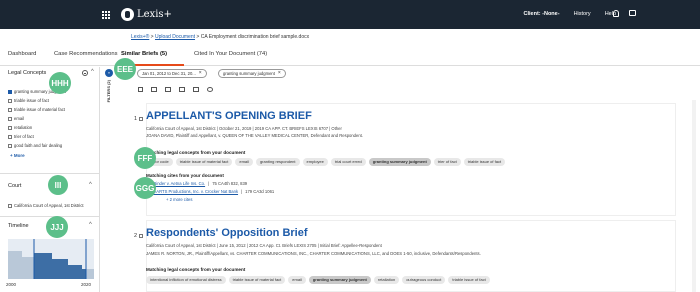 The image size is (700, 292). Describe the element at coordinates (227, 233) in the screenshot. I see `result-title: Respondents' Opposition Brief` at that location.